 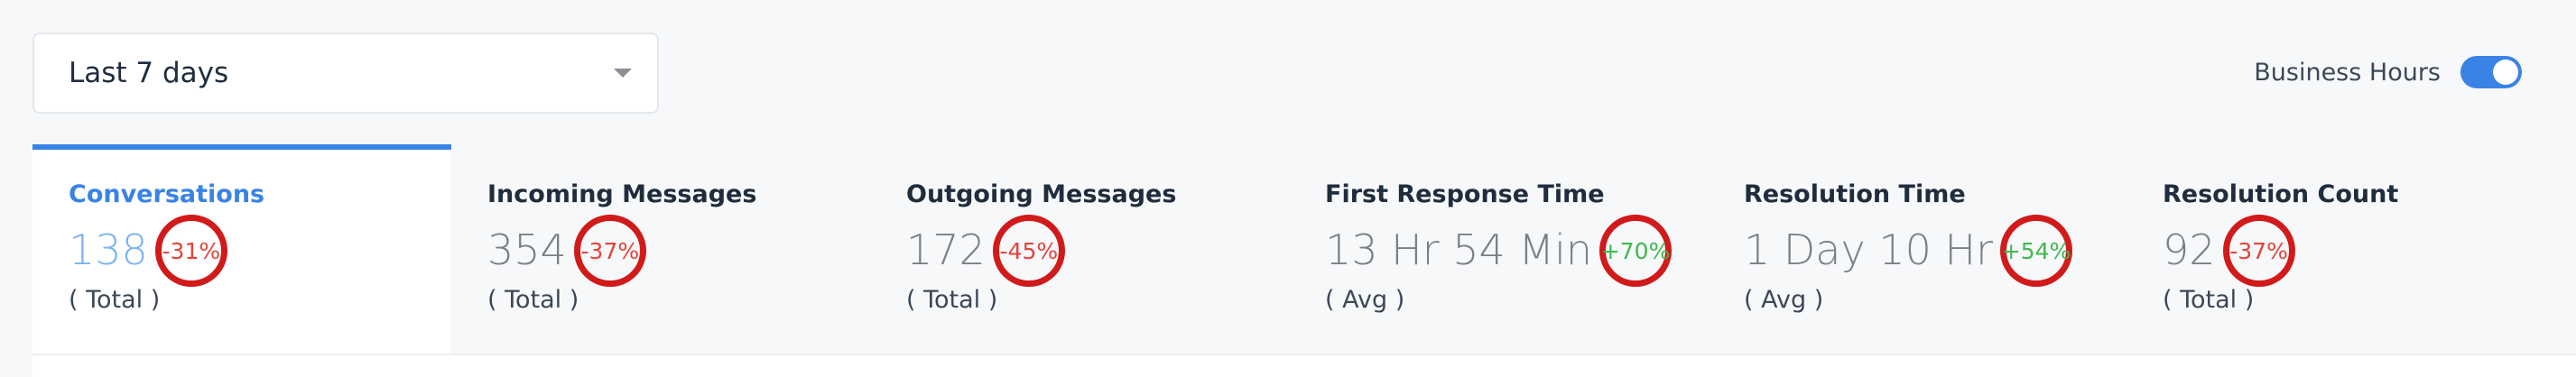 I want to click on tab-resolution-time: Resolution Time 1 Day 10 Hr +54% ( Avg ), so click(x=1918, y=250).